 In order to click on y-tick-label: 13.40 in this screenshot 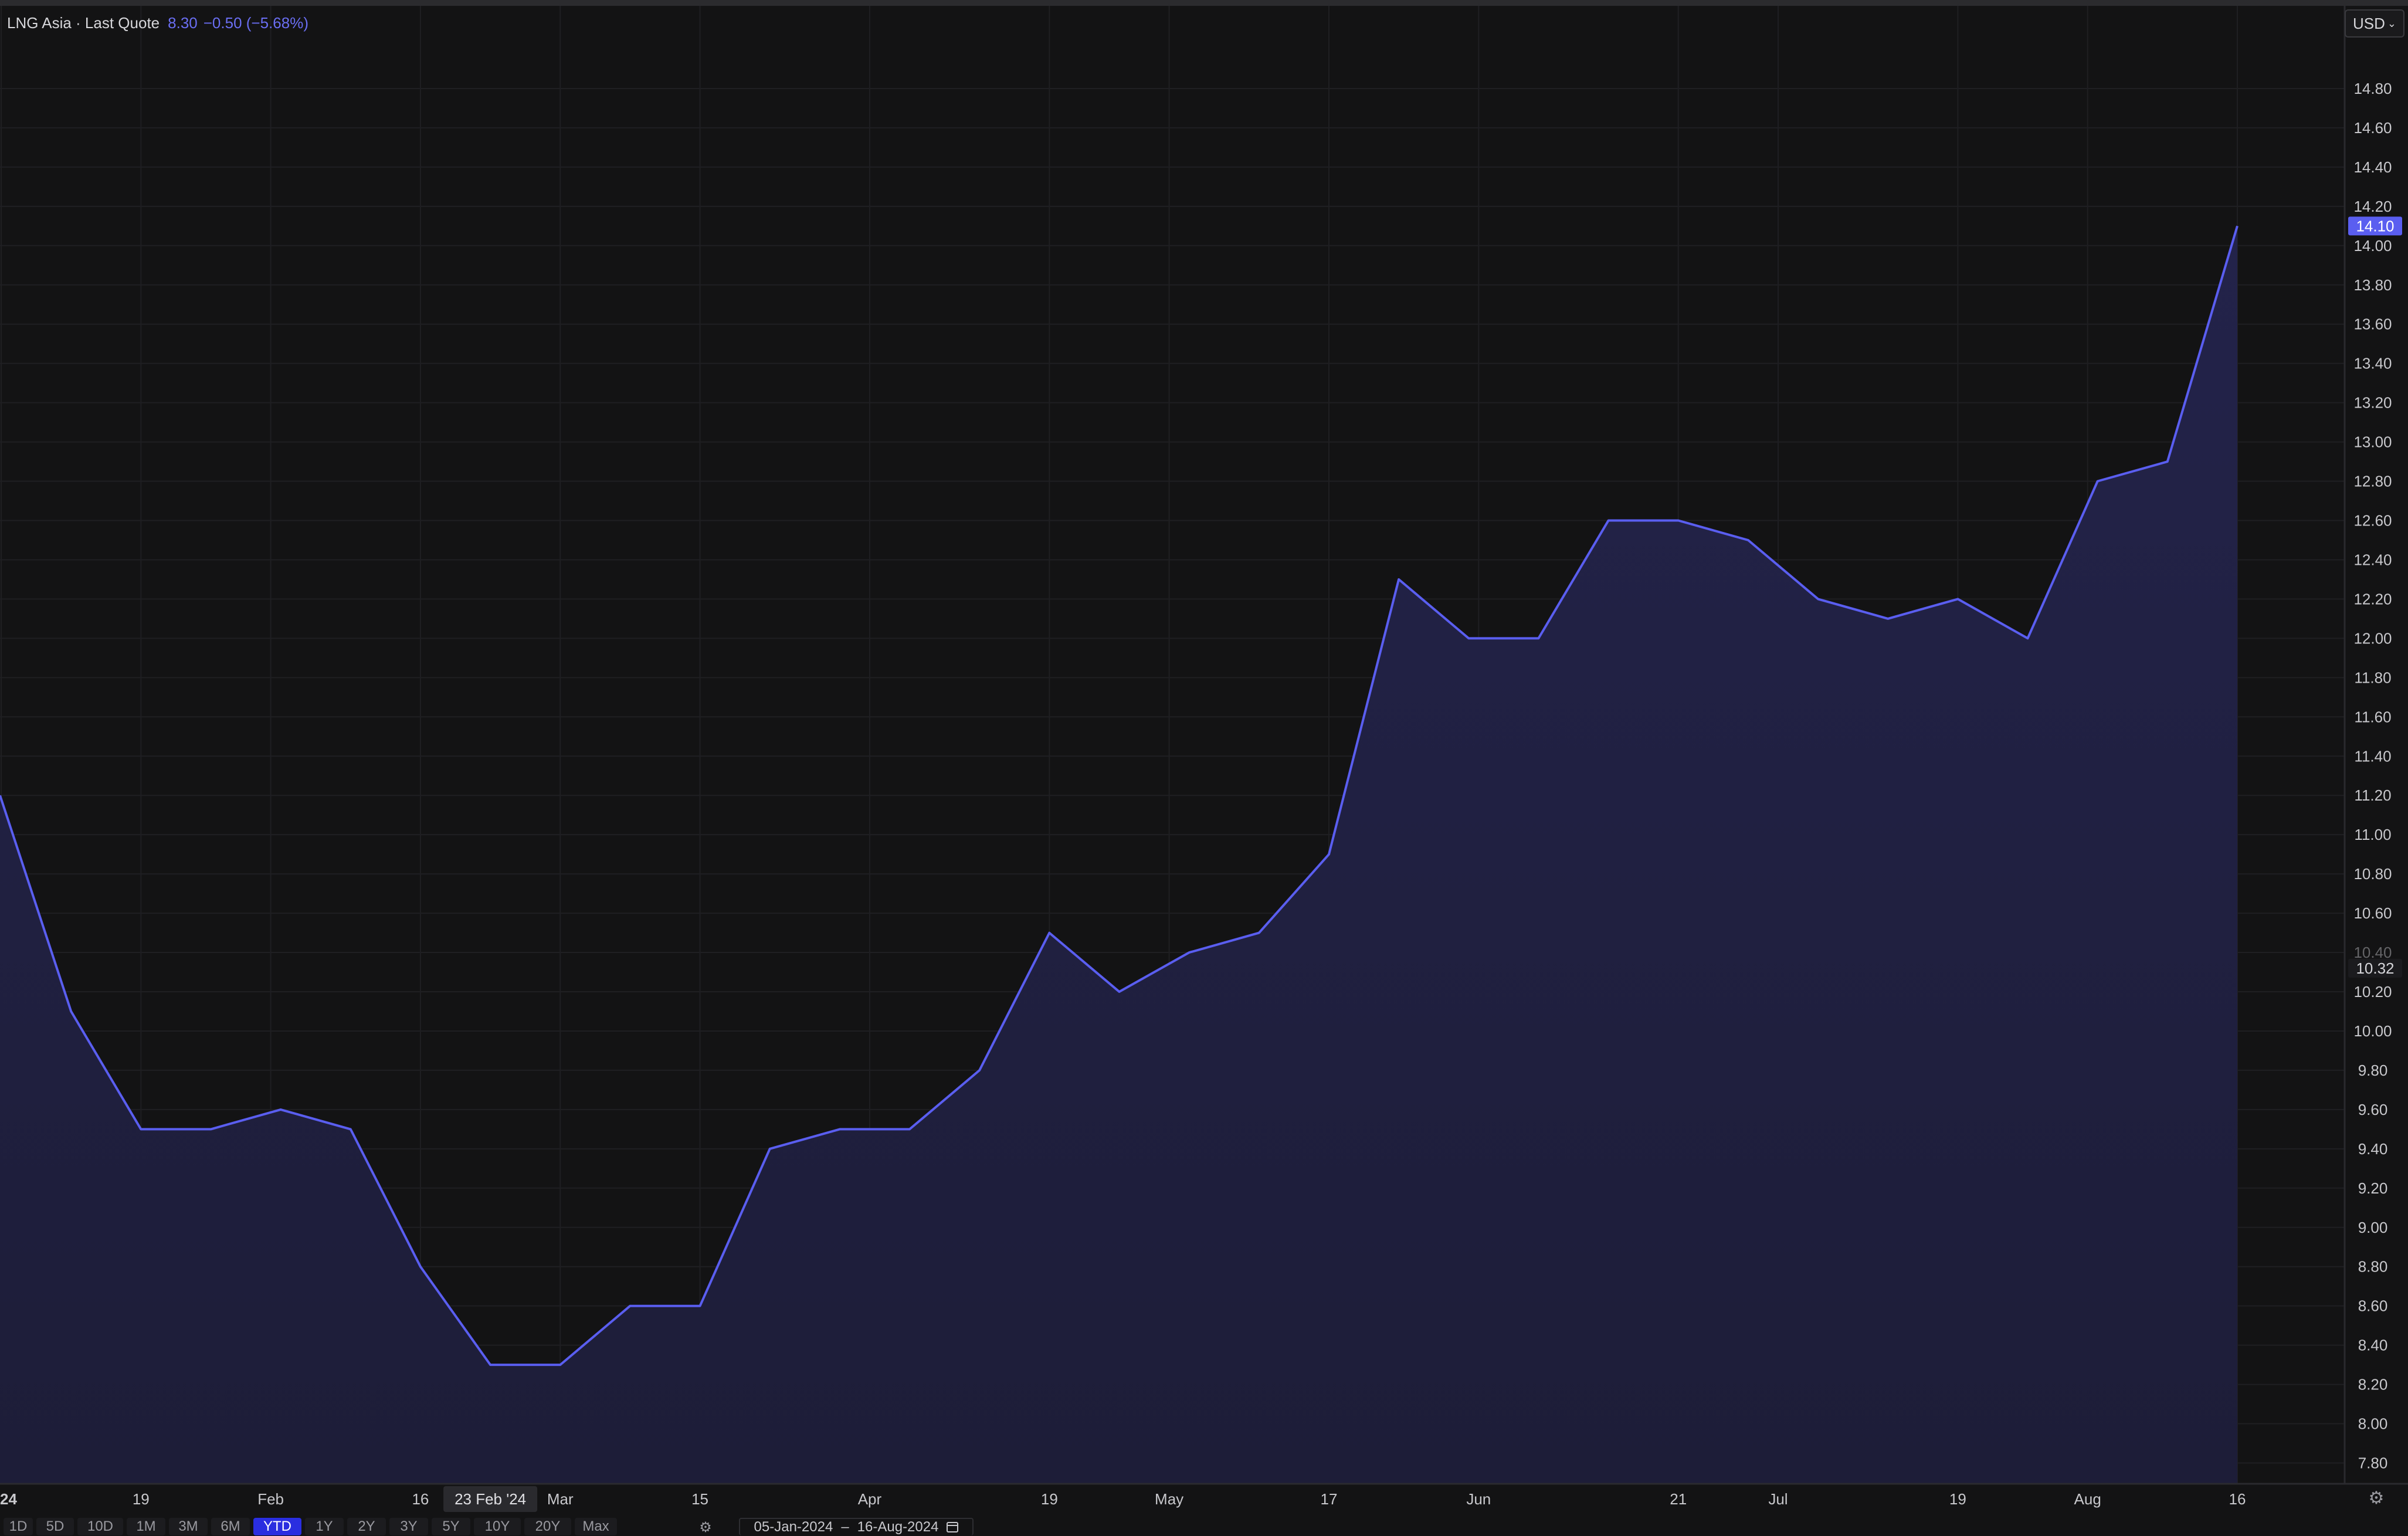, I will do `click(2372, 363)`.